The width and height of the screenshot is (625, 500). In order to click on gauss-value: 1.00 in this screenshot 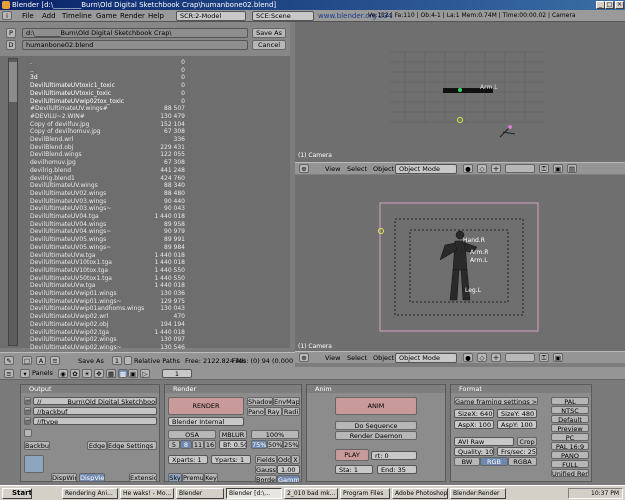, I will do `click(288, 469)`.